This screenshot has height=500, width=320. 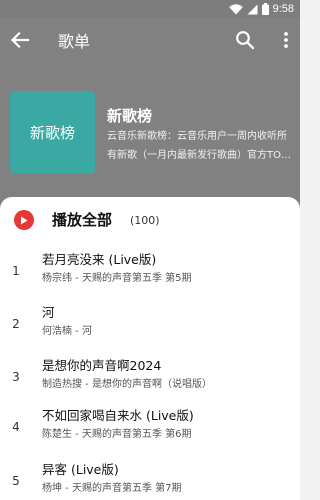 What do you see at coordinates (74, 41) in the screenshot?
I see `page-title: 歌单` at bounding box center [74, 41].